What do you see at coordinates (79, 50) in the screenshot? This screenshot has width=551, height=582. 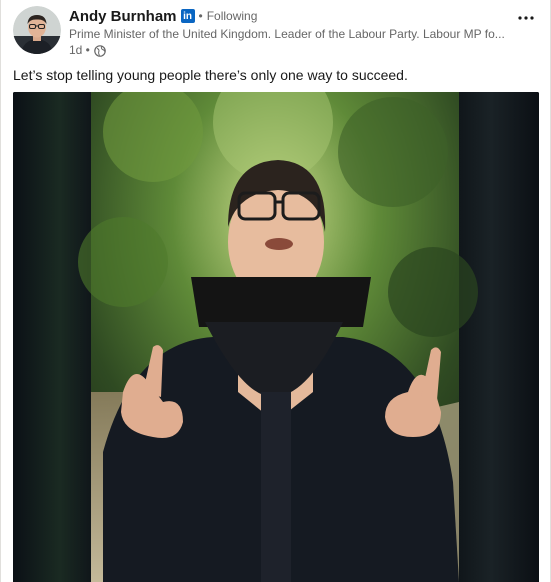 I see `post-time: 1d •` at bounding box center [79, 50].